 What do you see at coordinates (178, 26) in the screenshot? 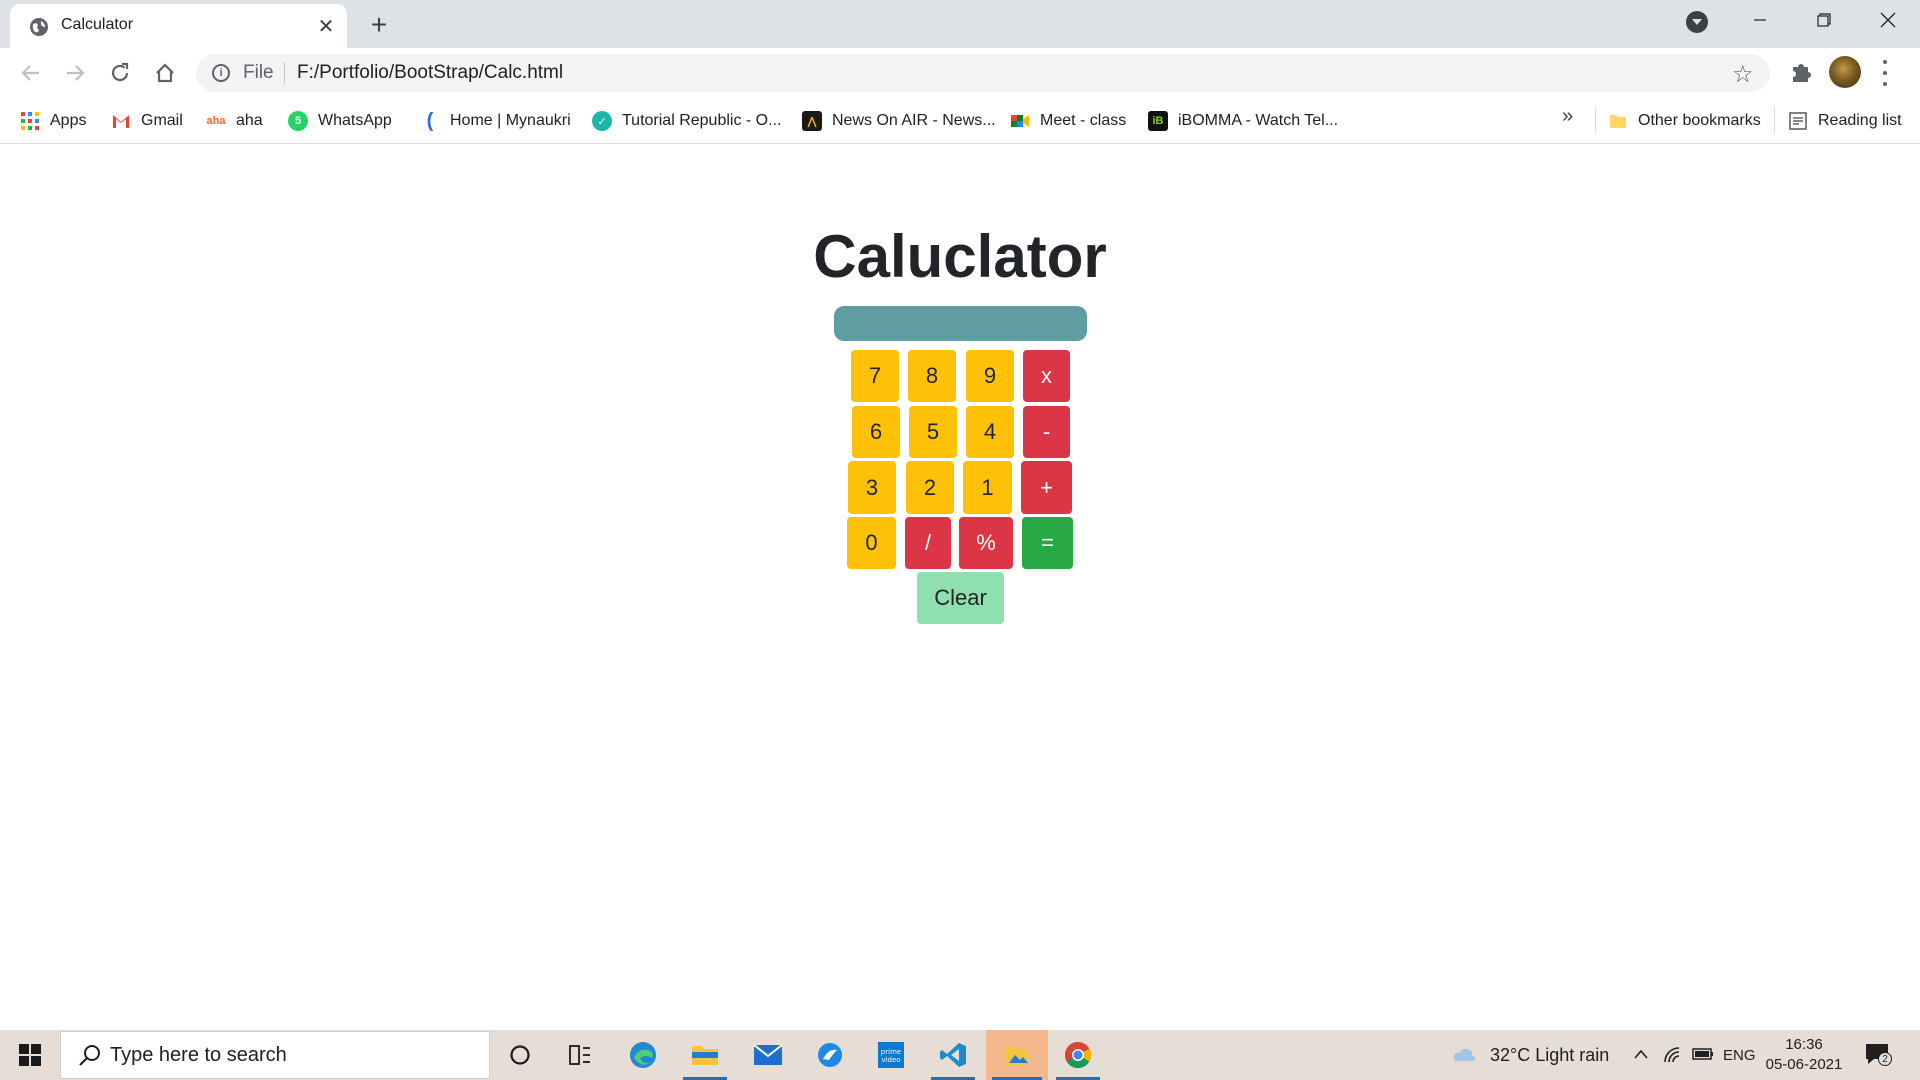
I see `tab-calculator: Calculator ✕` at bounding box center [178, 26].